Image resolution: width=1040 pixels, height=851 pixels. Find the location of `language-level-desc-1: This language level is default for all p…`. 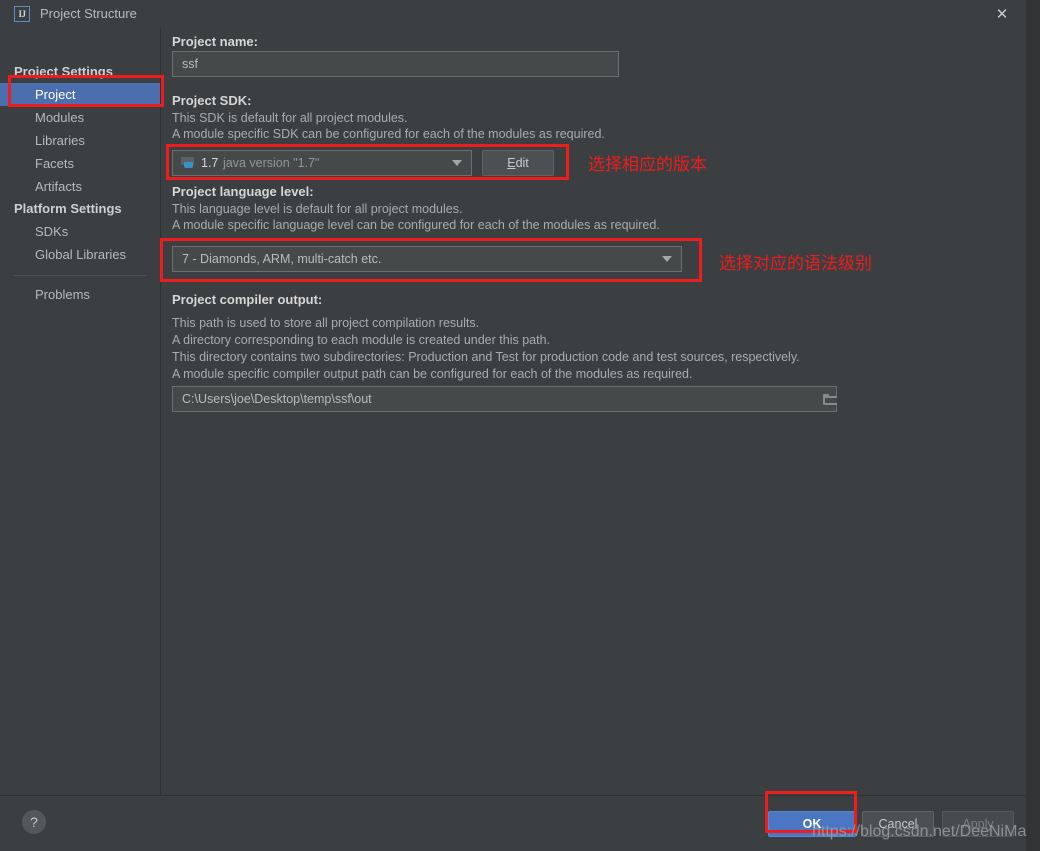

language-level-desc-1: This language level is default for all p… is located at coordinates (317, 209).